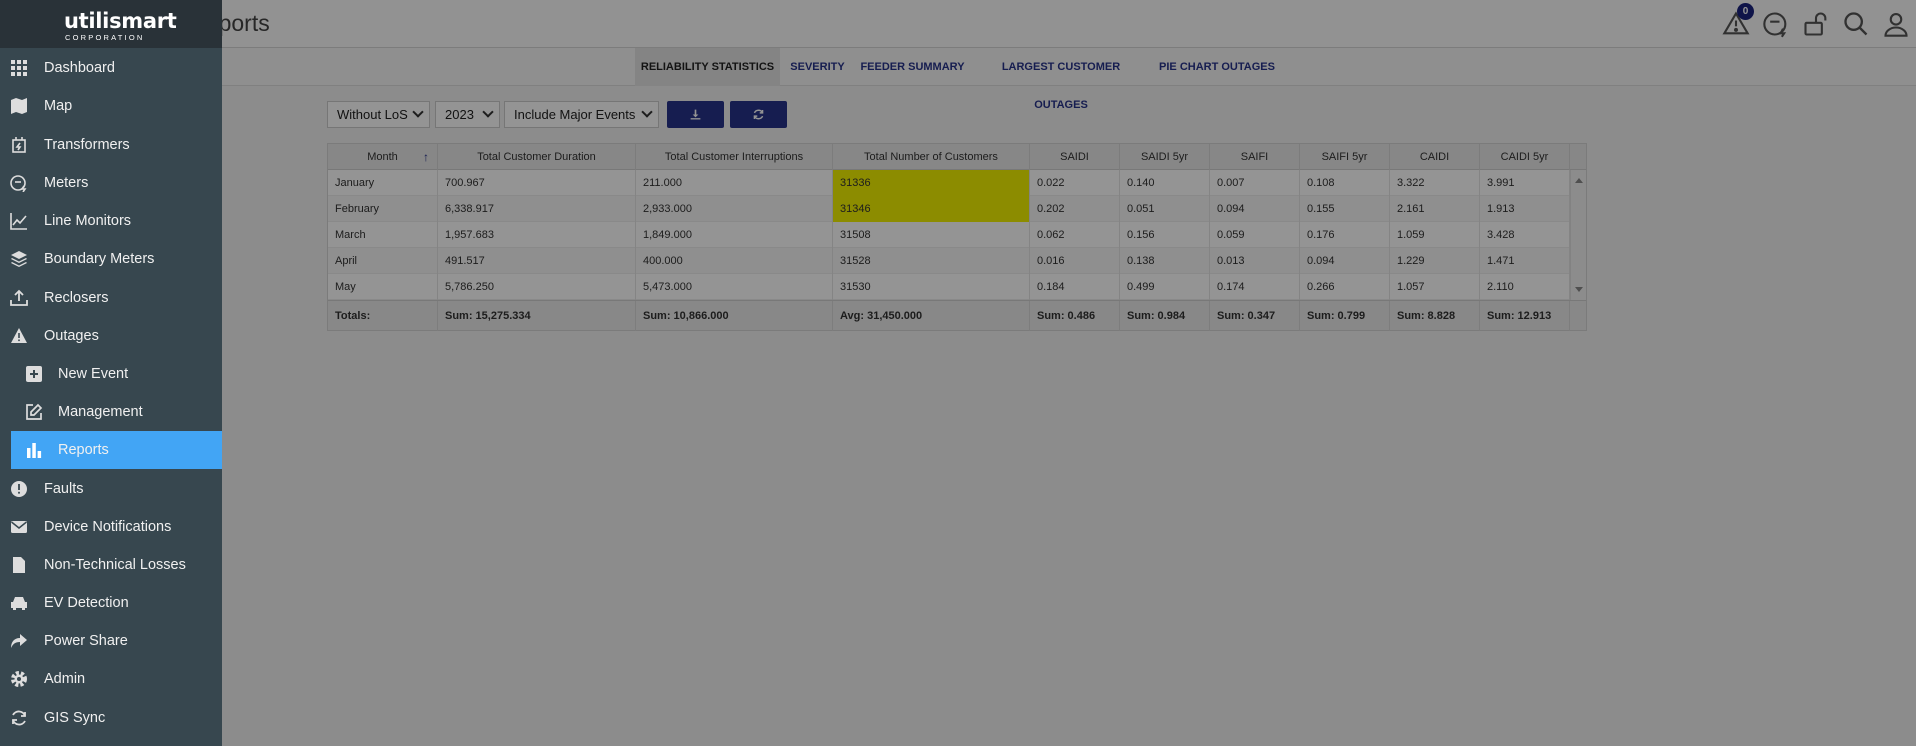  Describe the element at coordinates (111, 259) in the screenshot. I see `sidebar-item-boundary-meters: Boundary Meters` at that location.